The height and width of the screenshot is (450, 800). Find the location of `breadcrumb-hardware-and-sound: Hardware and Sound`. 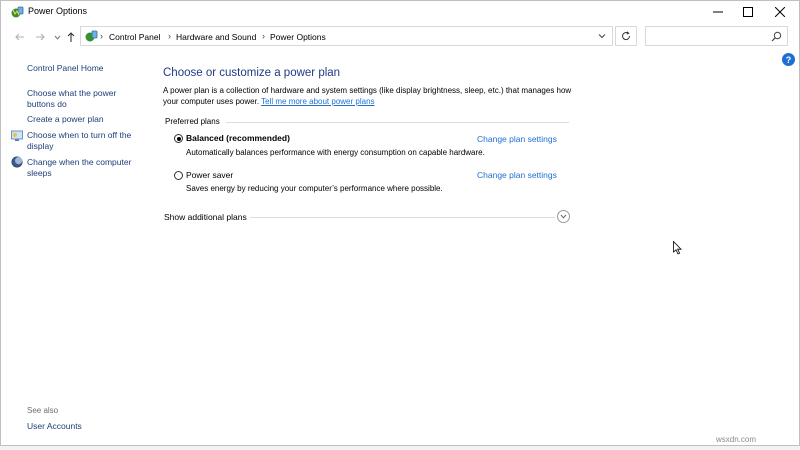

breadcrumb-hardware-and-sound: Hardware and Sound is located at coordinates (216, 37).